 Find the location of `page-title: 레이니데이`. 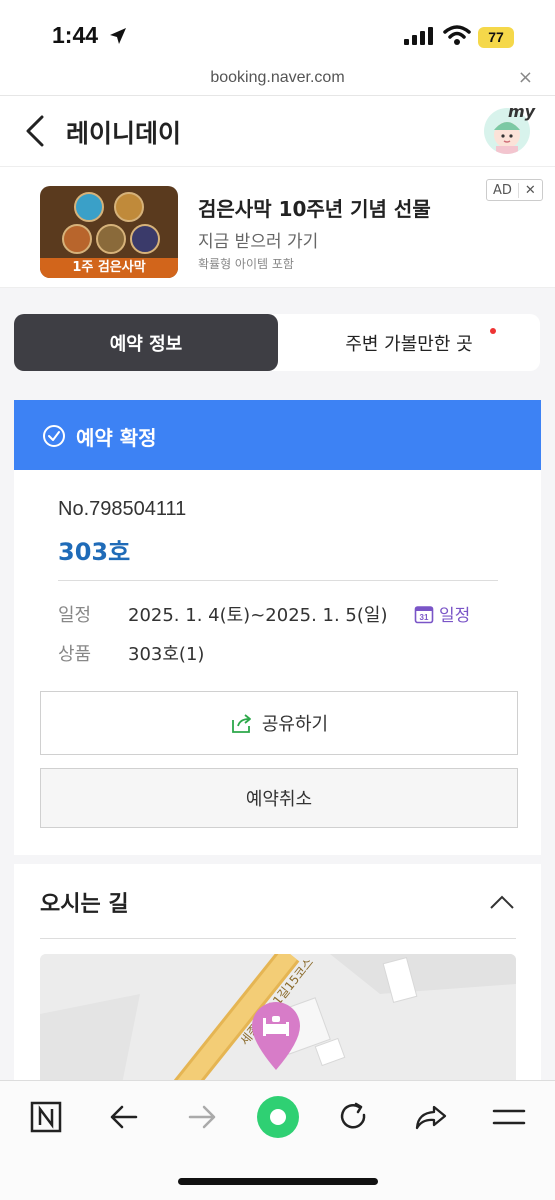

page-title: 레이니데이 is located at coordinates (124, 133).